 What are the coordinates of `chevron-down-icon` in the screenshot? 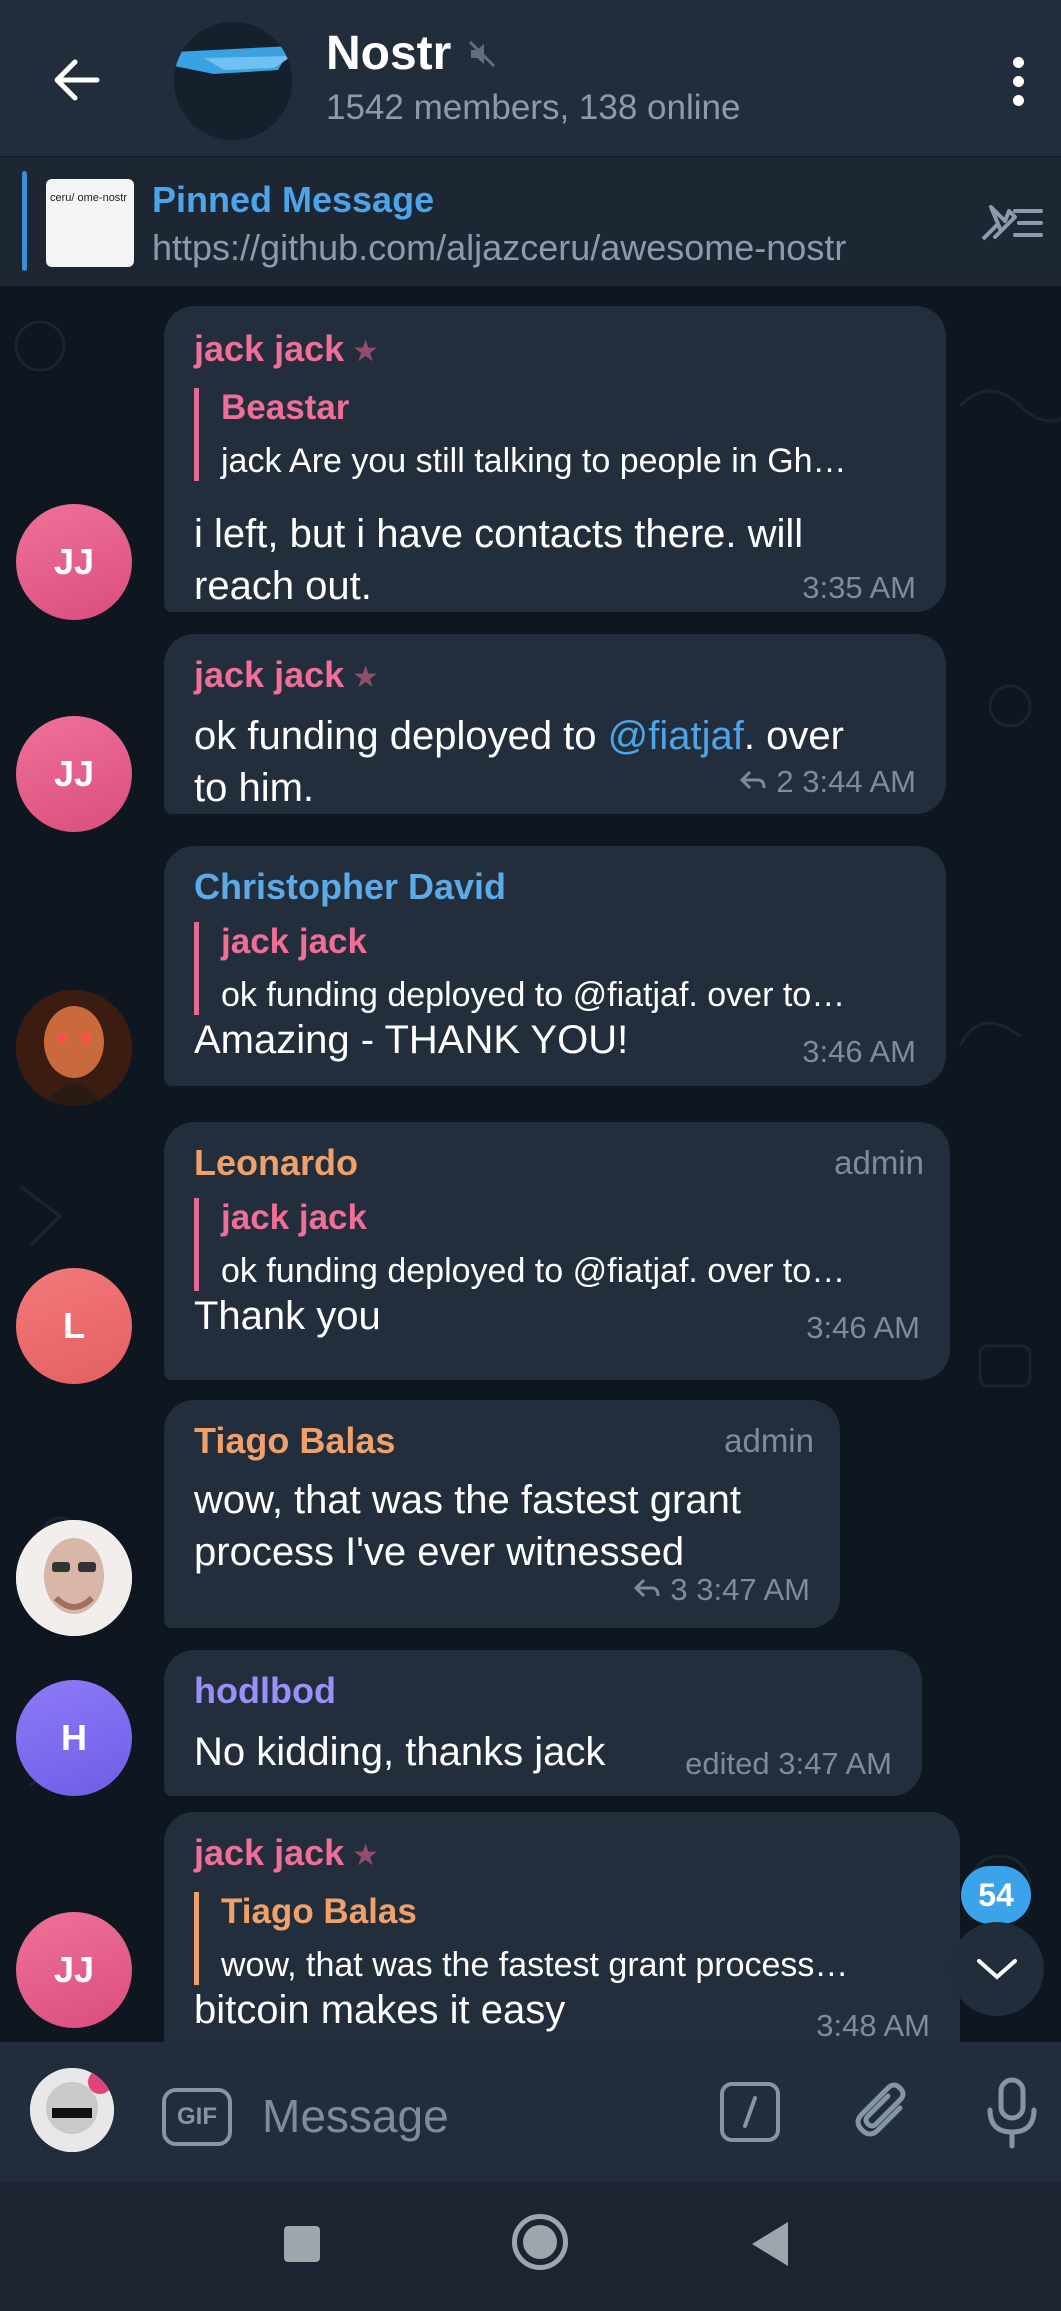 It's located at (997, 1969).